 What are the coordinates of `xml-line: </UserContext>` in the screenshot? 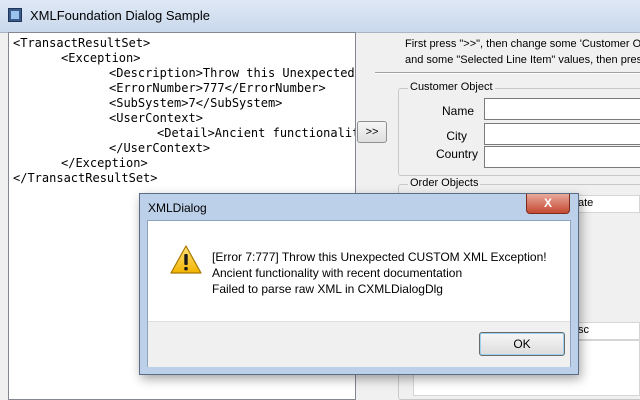 It's located at (160, 148).